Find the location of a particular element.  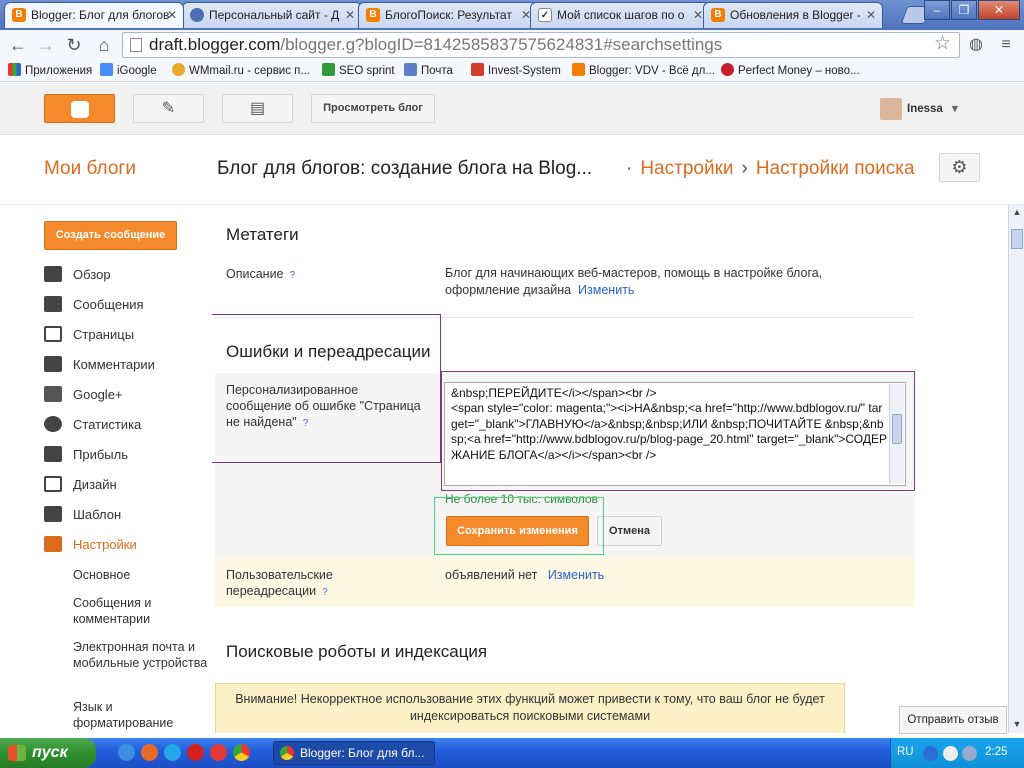

wrench-icon is located at coordinates (53, 544).